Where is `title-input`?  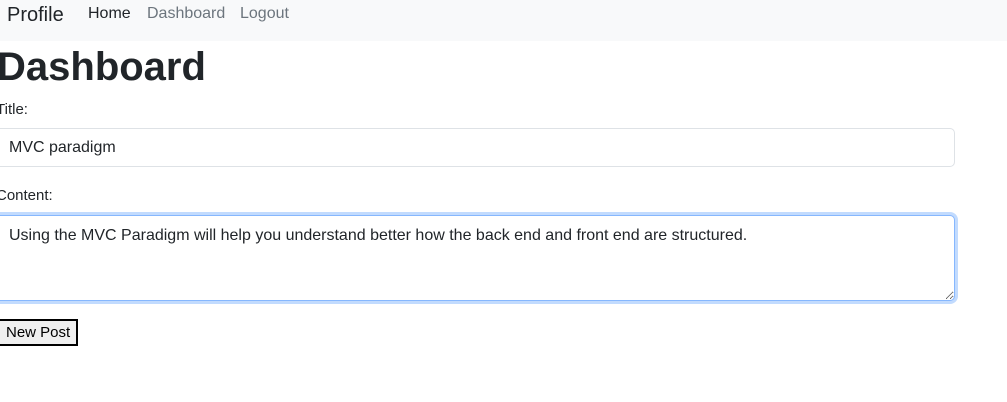 title-input is located at coordinates (477, 147).